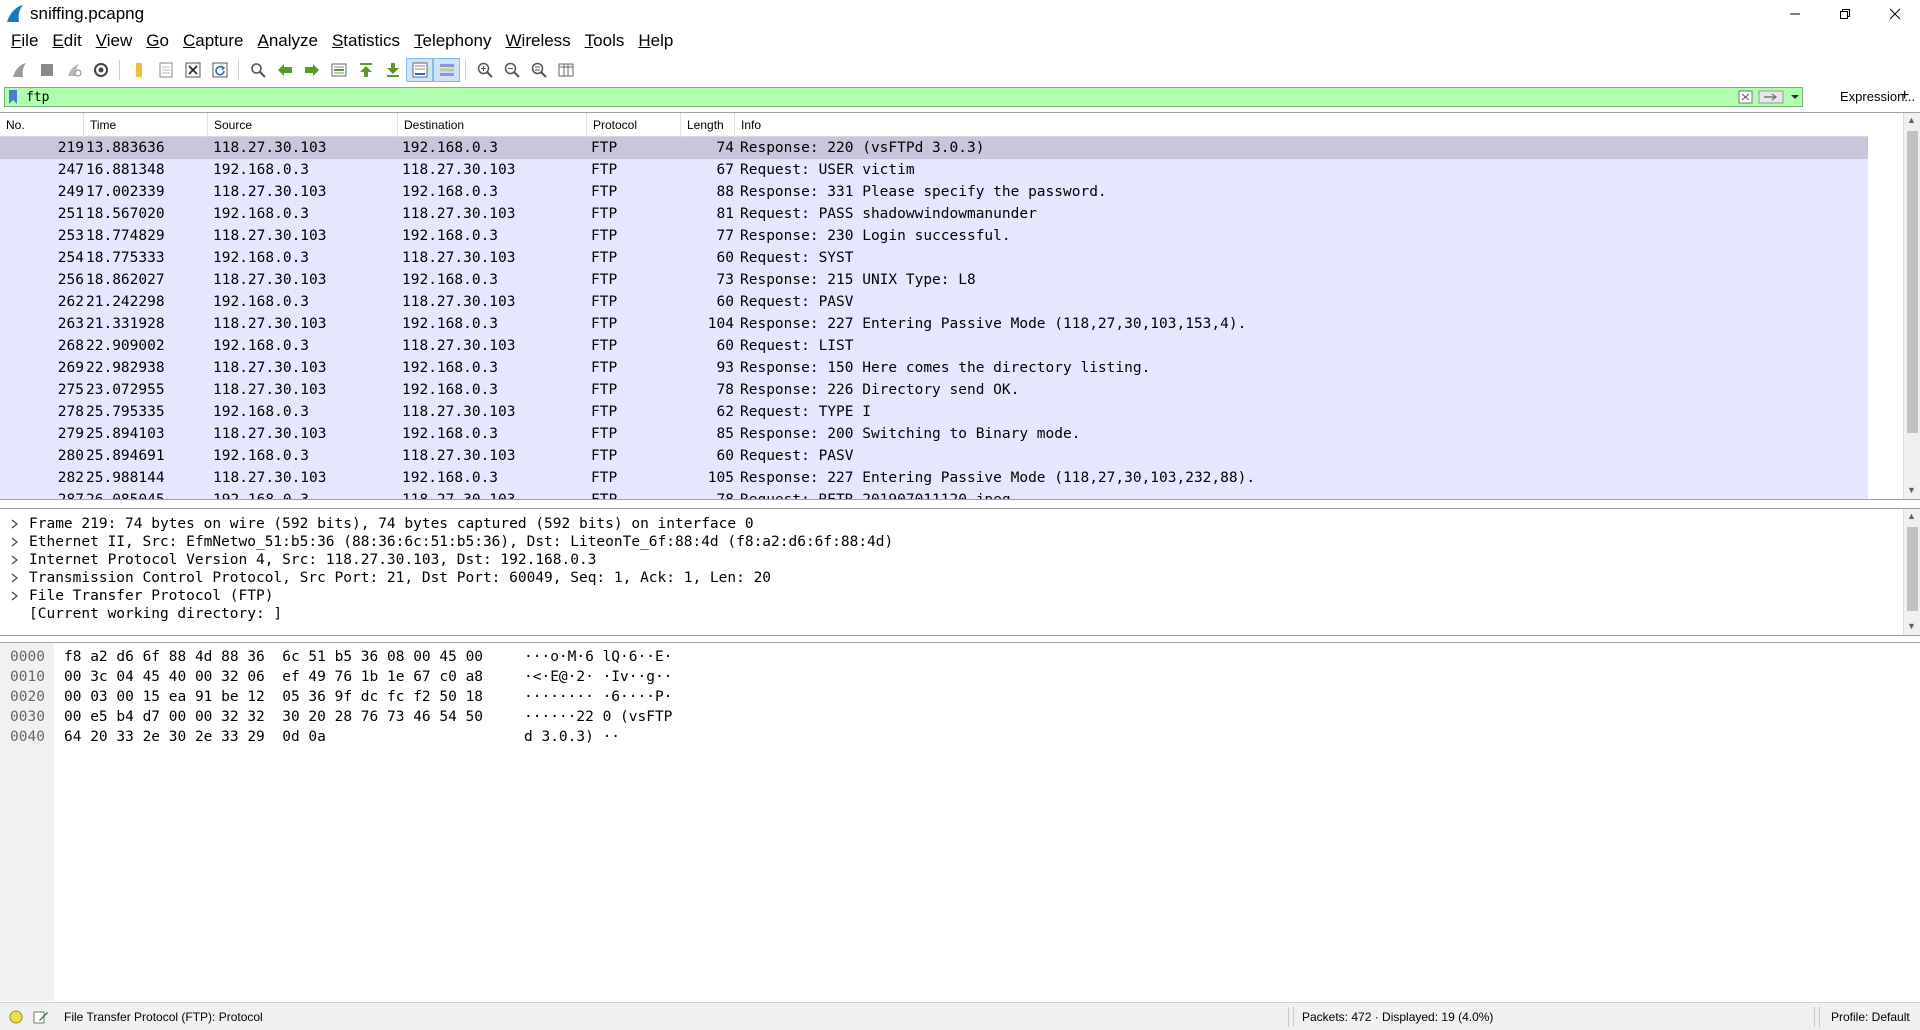 The height and width of the screenshot is (1030, 1920). Describe the element at coordinates (598, 717) in the screenshot. I see `ascii-bytes: ······22 0 (vsFTP` at that location.